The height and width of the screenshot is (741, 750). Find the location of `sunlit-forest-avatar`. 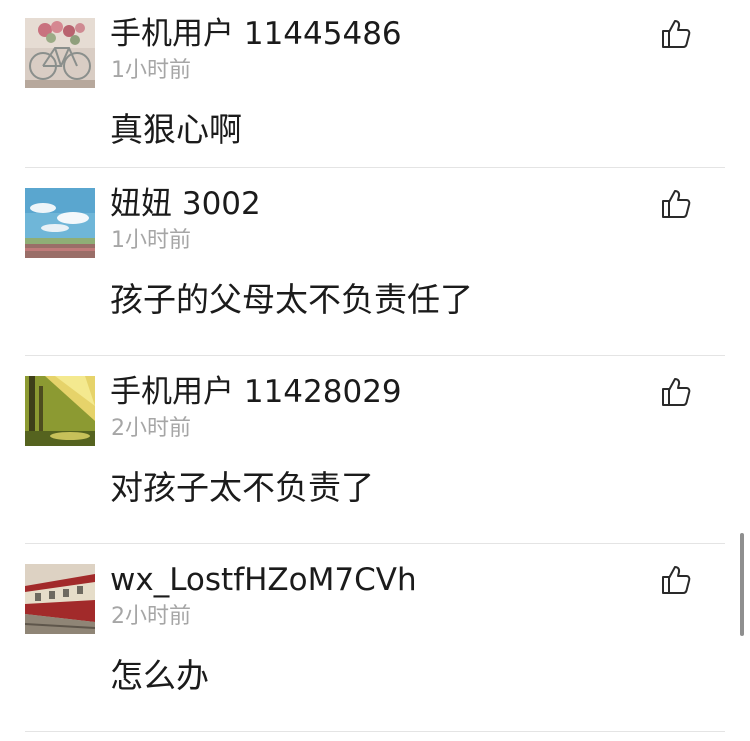

sunlit-forest-avatar is located at coordinates (60, 411).